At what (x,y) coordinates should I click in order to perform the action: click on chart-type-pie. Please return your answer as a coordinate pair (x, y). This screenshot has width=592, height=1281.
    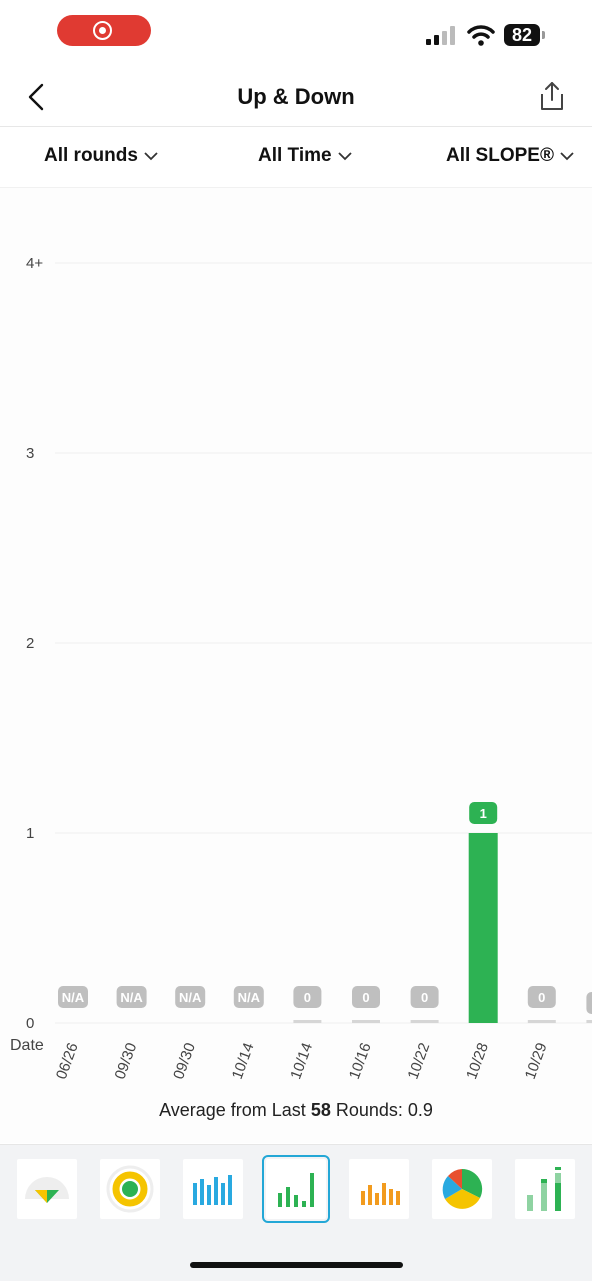
    Looking at the image, I should click on (462, 1189).